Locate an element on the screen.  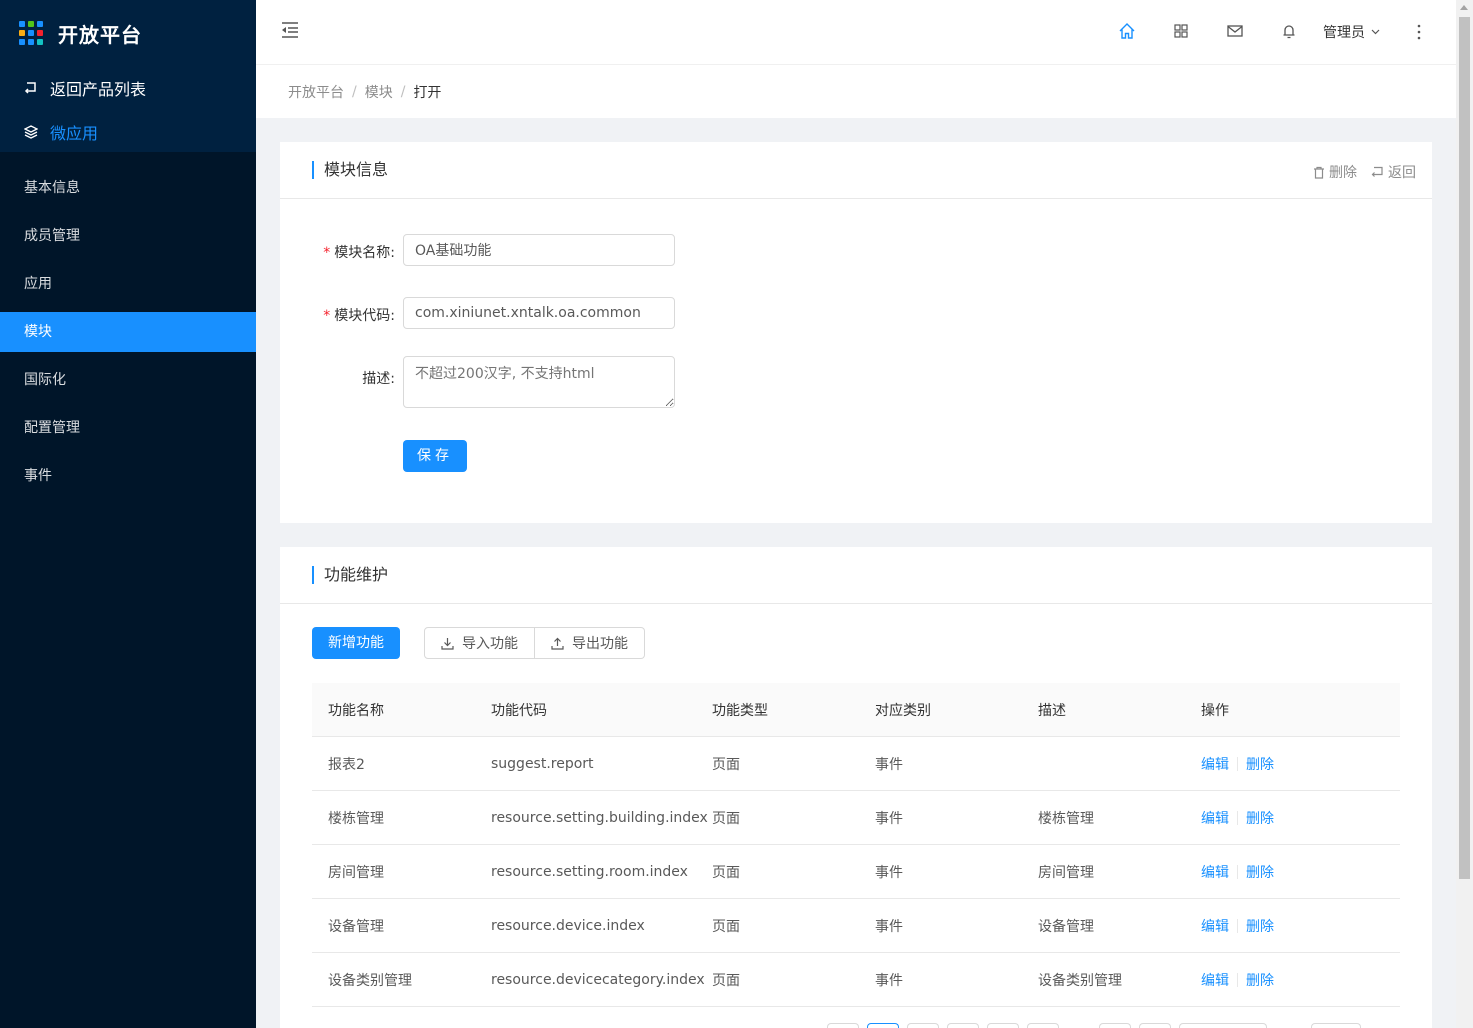
back-to-product-list-link: 返回产品列表 is located at coordinates (128, 88).